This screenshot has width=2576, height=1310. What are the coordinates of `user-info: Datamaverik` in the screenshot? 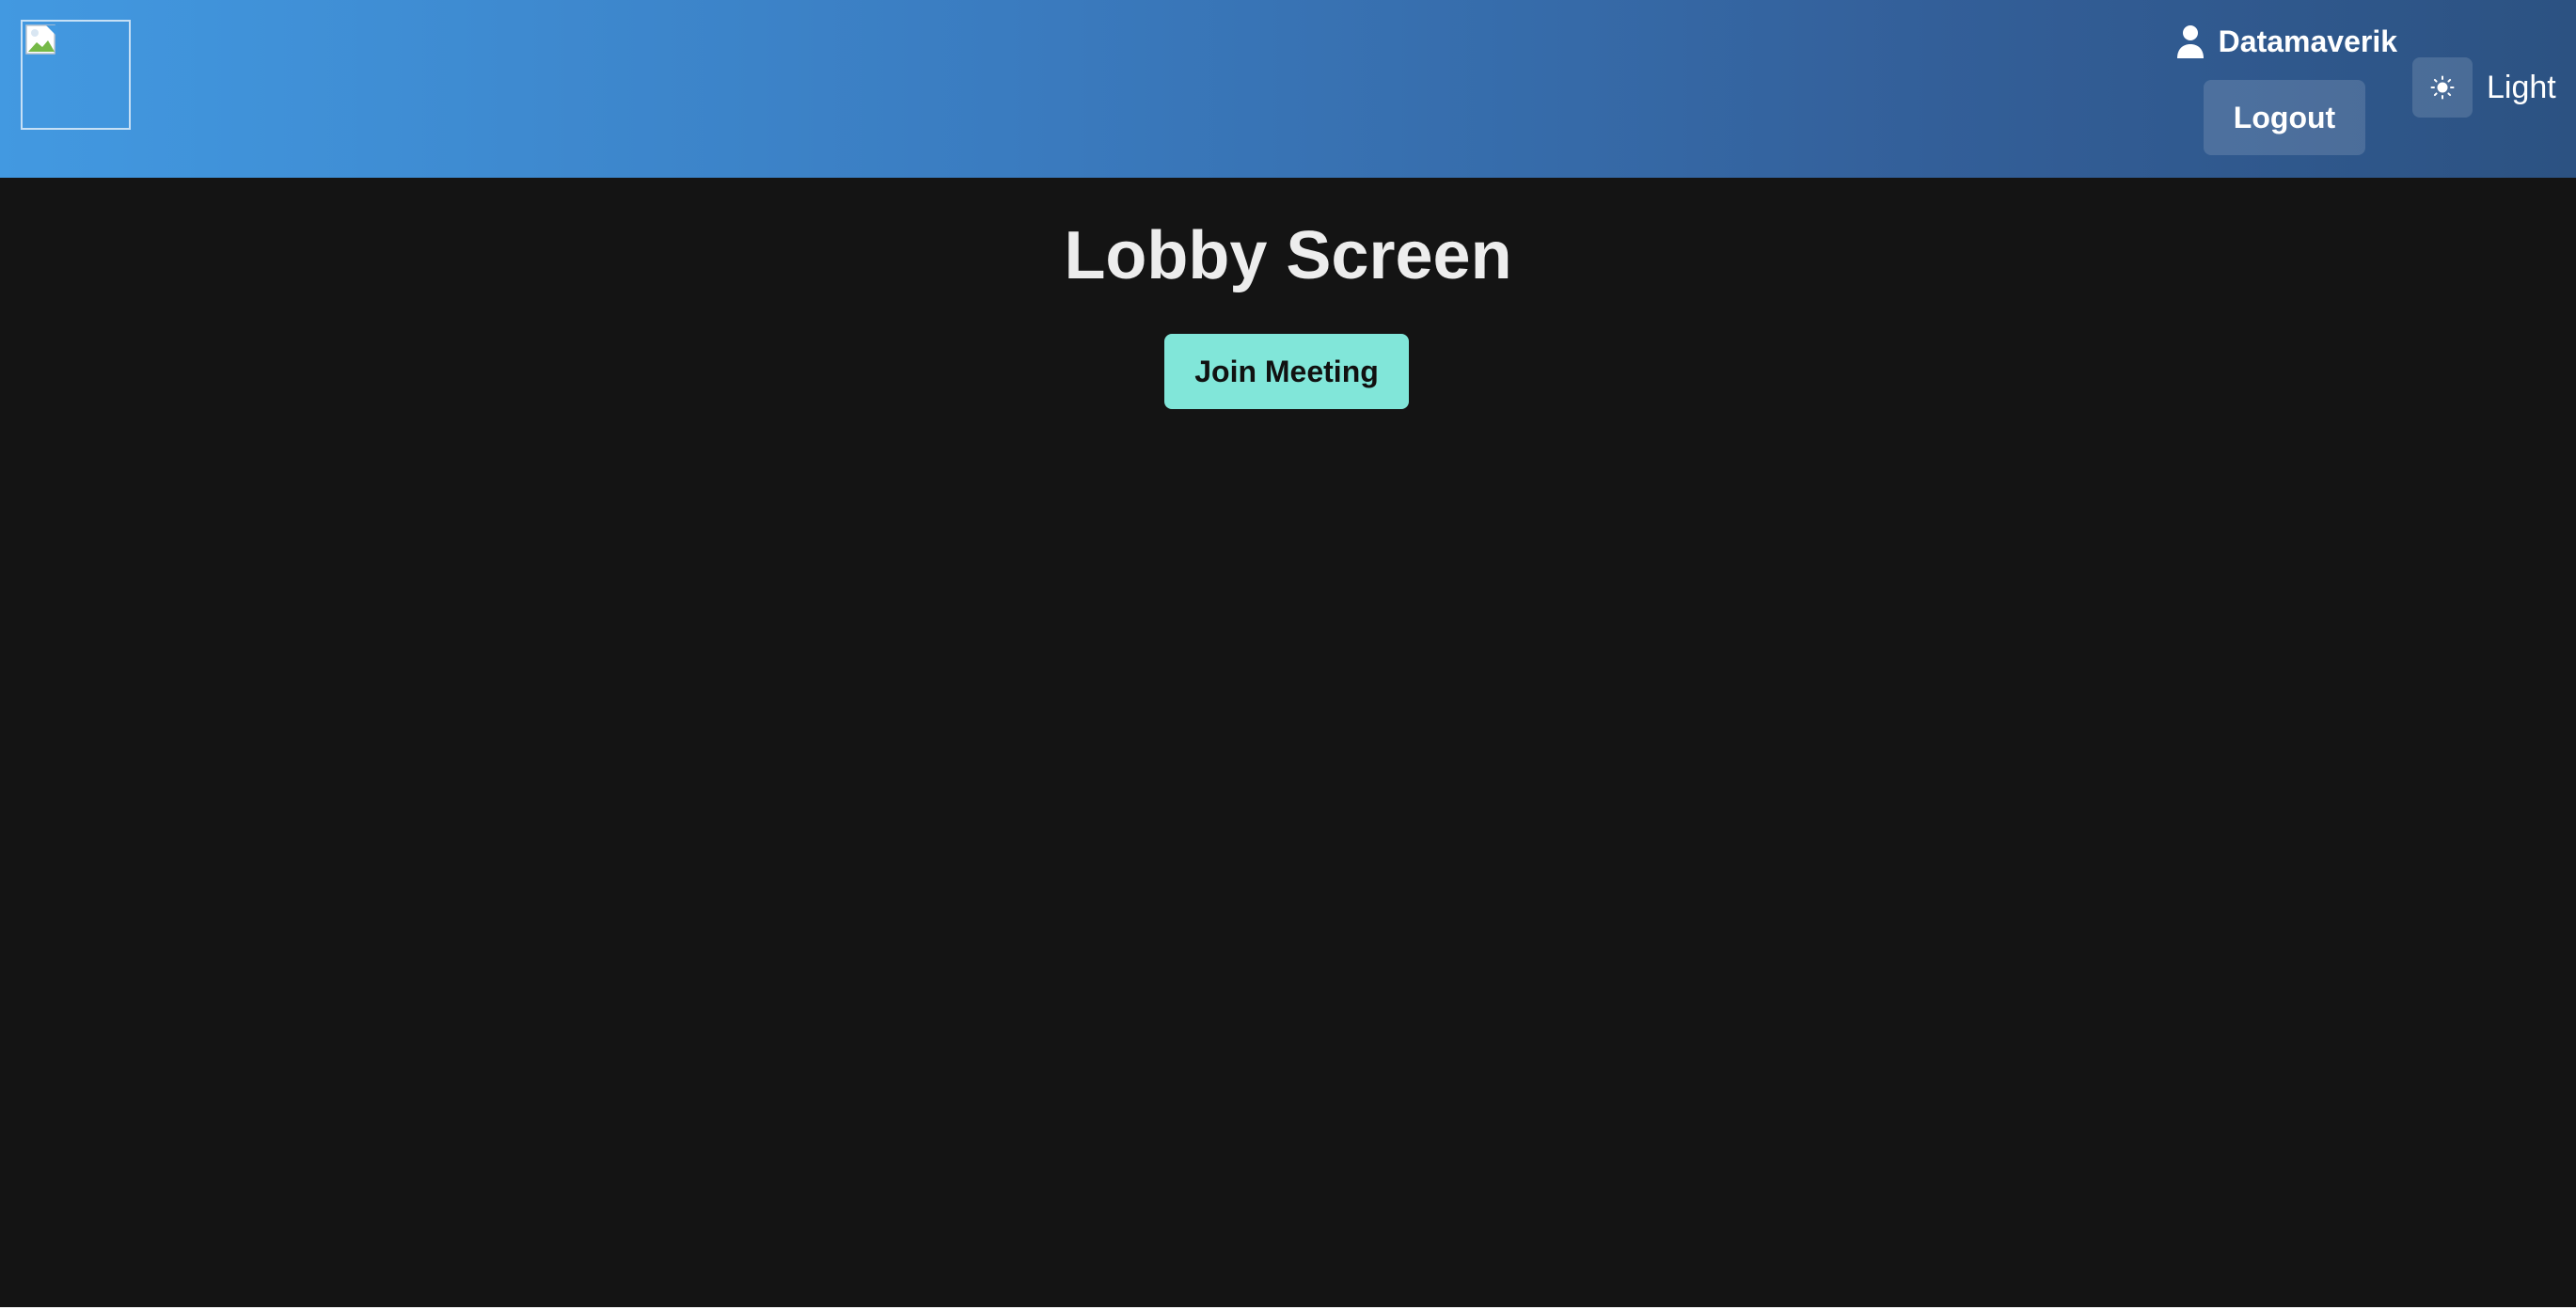 It's located at (2286, 41).